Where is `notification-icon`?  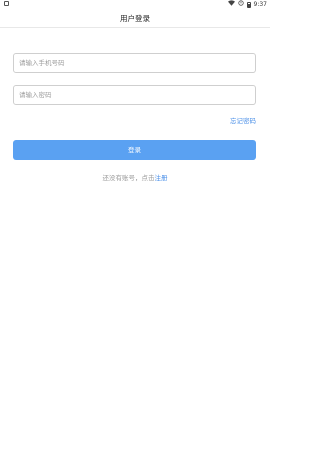
notification-icon is located at coordinates (6, 3).